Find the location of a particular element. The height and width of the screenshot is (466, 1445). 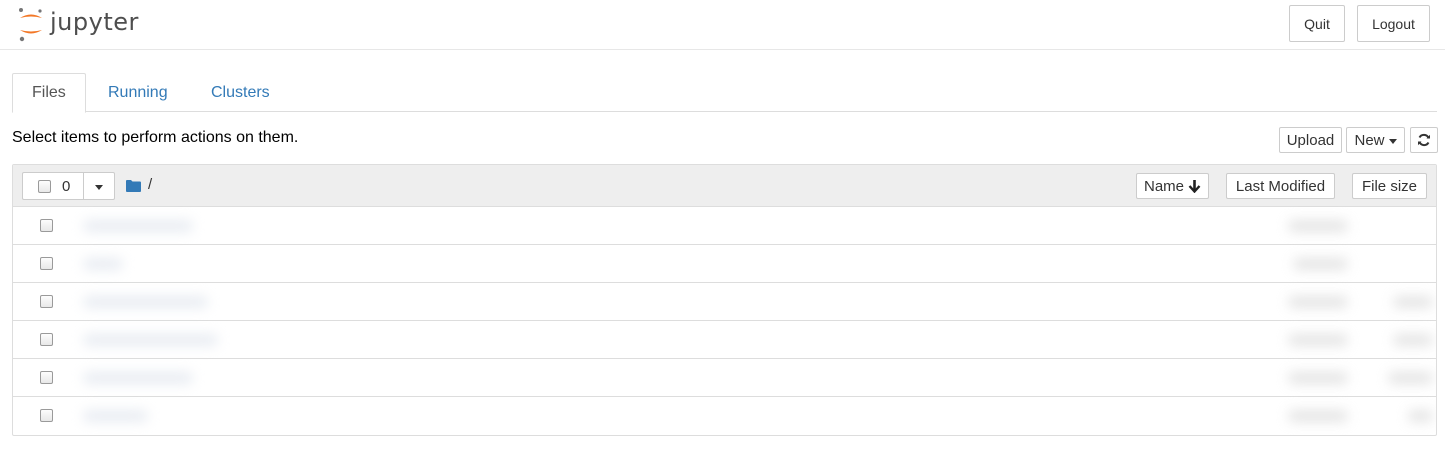

top-header: jupyter Quit Logout is located at coordinates (722, 25).